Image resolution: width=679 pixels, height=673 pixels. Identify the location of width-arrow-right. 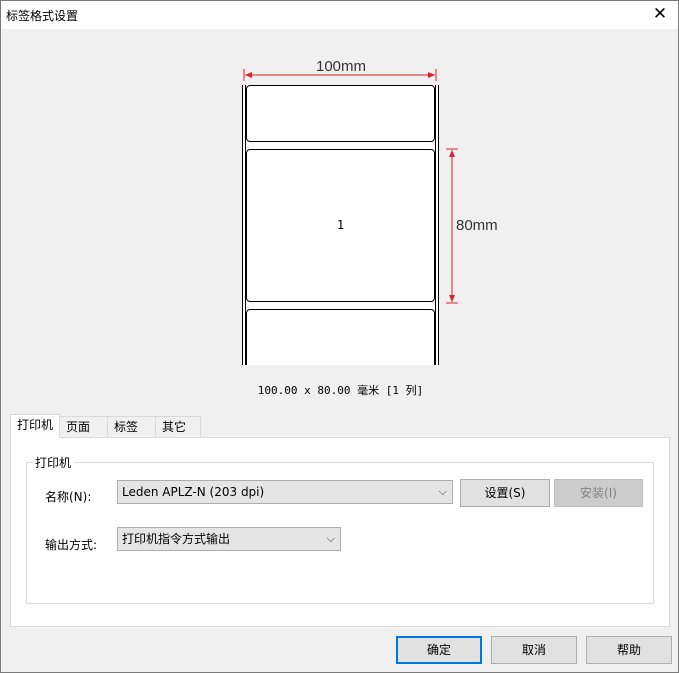
(431, 75).